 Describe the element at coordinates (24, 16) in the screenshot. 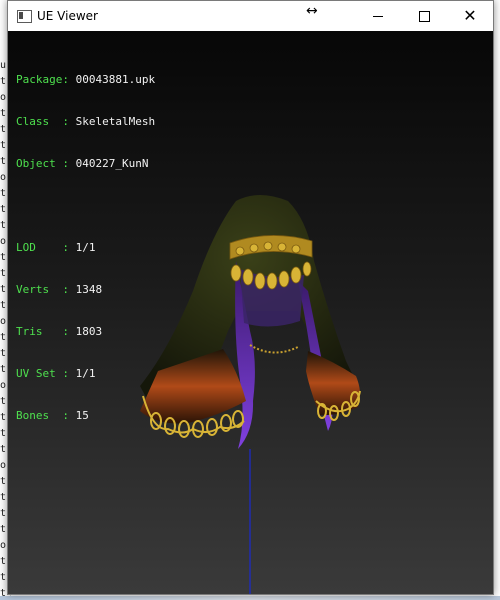

I see `app-window-icon` at that location.